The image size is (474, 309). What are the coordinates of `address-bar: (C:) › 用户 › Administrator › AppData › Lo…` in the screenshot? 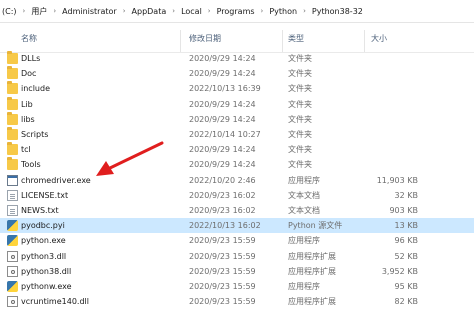 It's located at (237, 11).